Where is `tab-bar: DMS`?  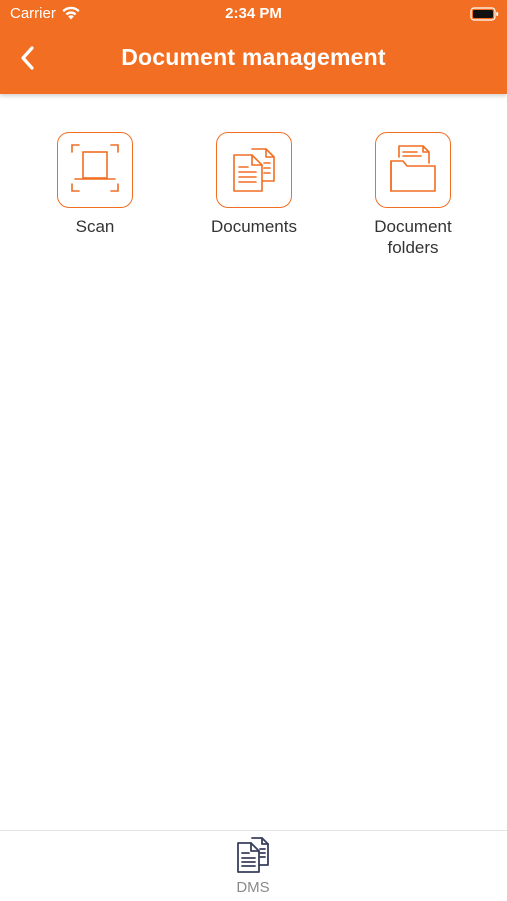 tab-bar: DMS is located at coordinates (253, 865).